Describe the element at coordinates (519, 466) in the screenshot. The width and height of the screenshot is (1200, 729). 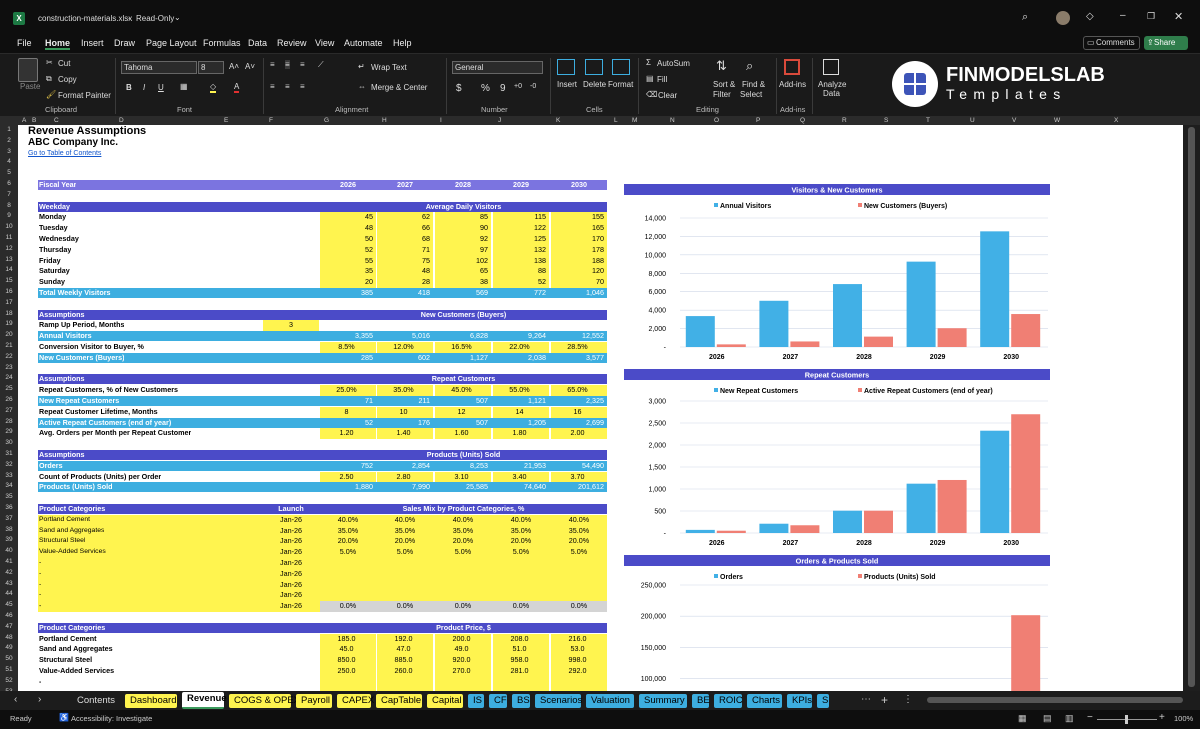
I see `value-cell: 21,953` at that location.